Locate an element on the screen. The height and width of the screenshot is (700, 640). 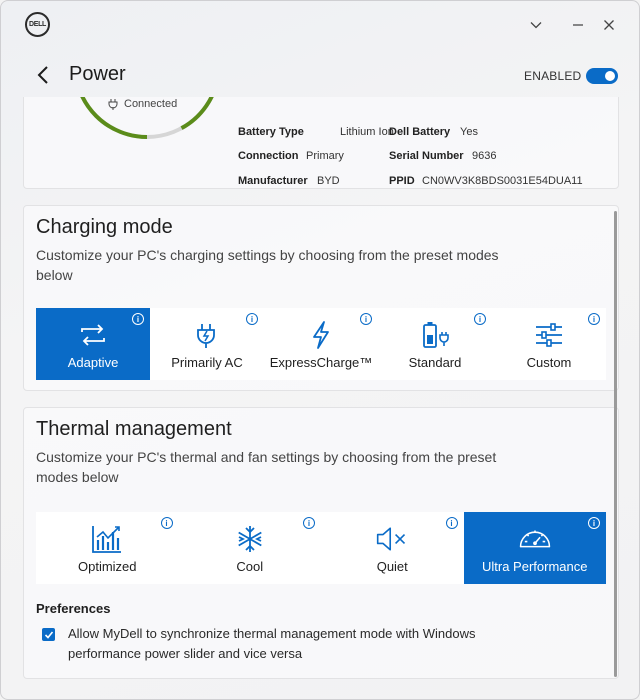
back-button is located at coordinates (43, 75).